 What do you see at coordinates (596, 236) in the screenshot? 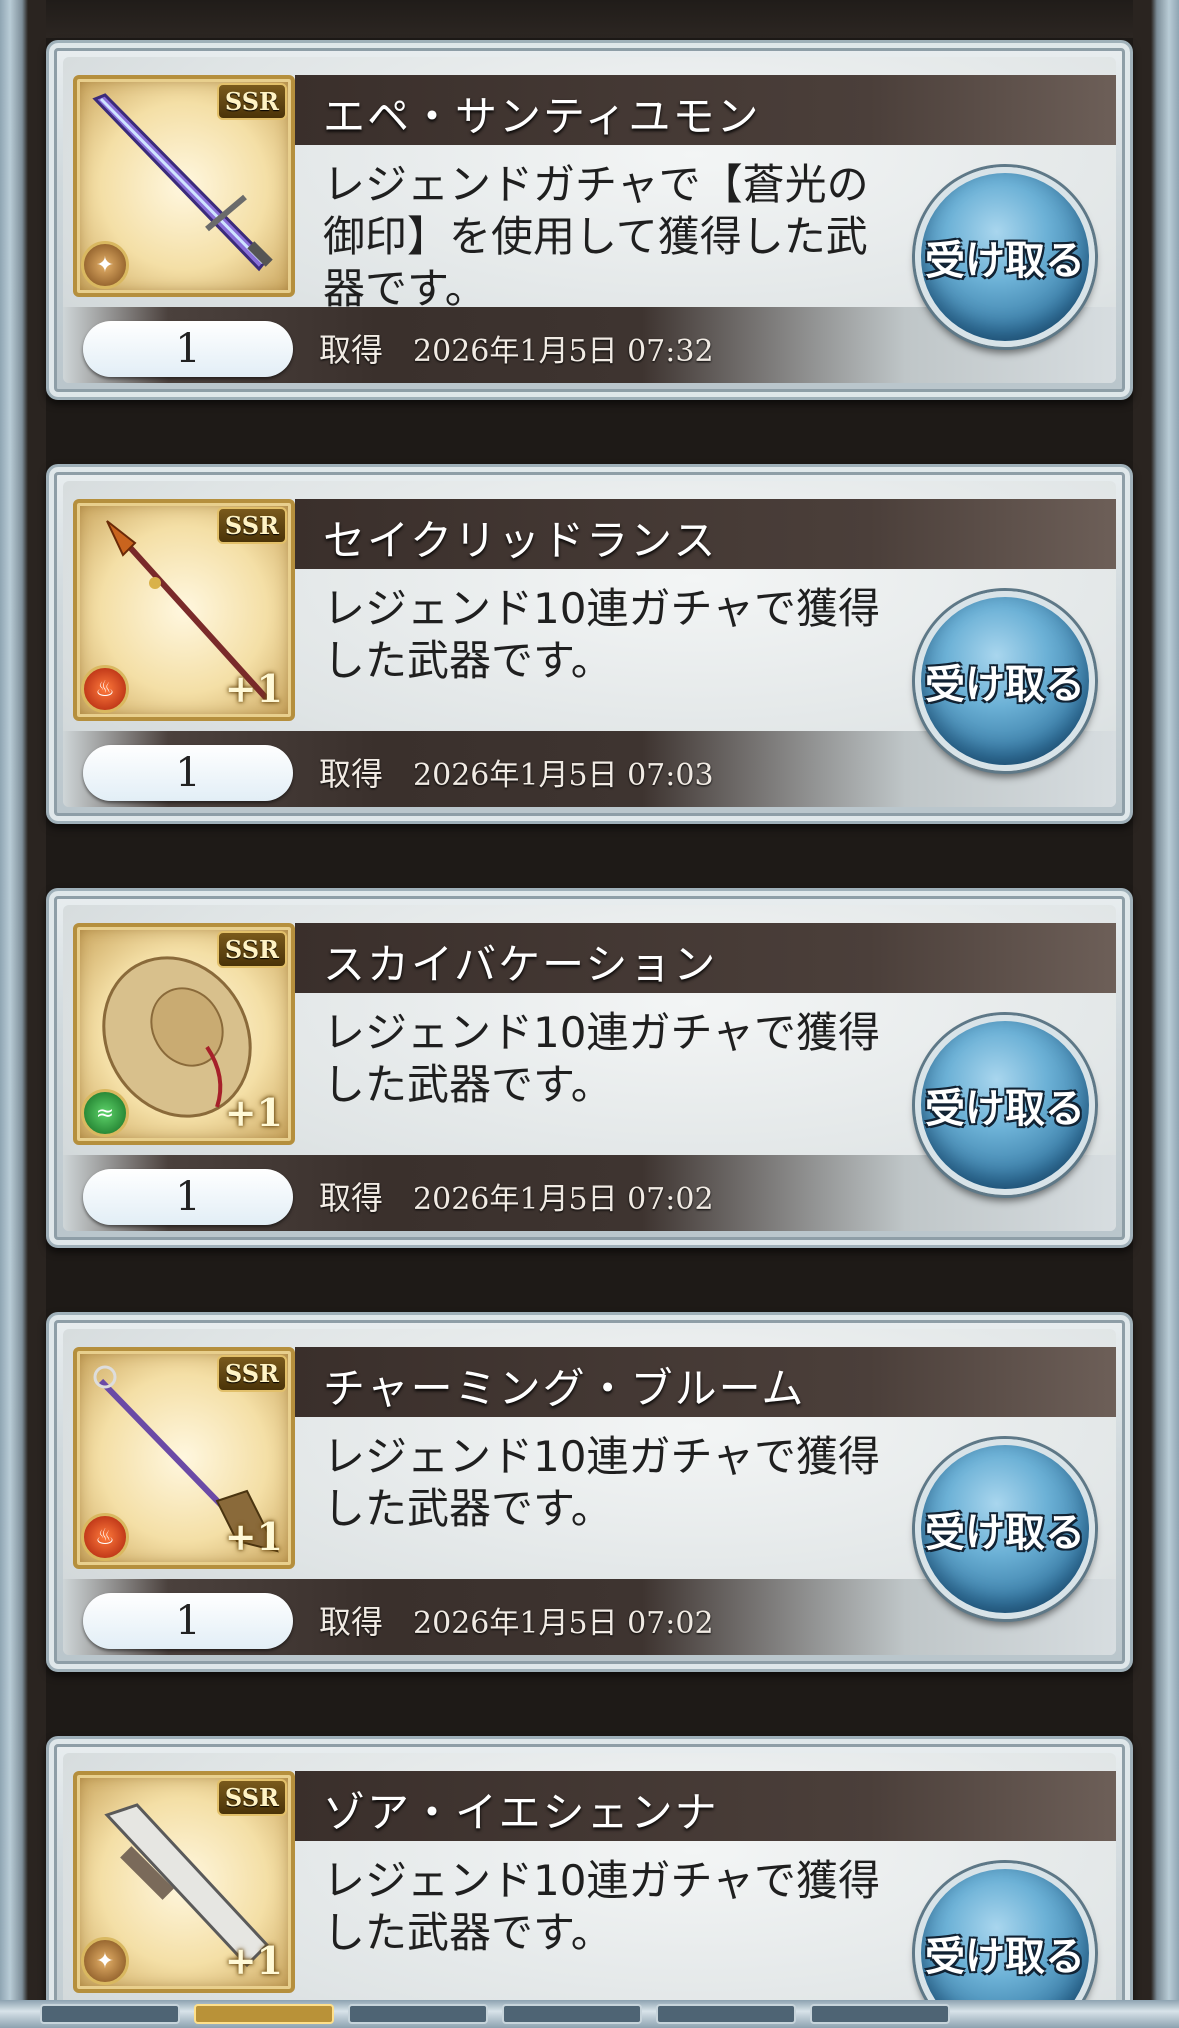
I see `item-description: レジェンドガチャで【蒼光の御印】を使用して獲得した武器です。` at bounding box center [596, 236].